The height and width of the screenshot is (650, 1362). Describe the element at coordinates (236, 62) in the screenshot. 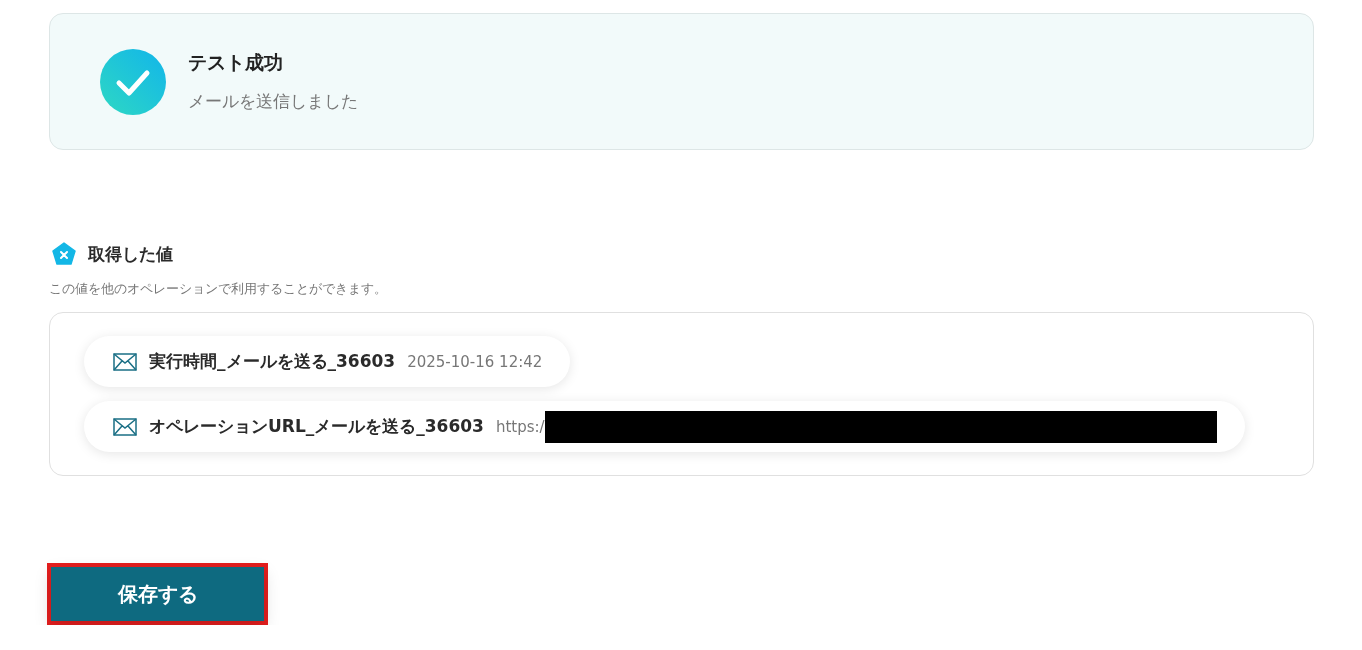

I see `result-title: テスト成功` at that location.